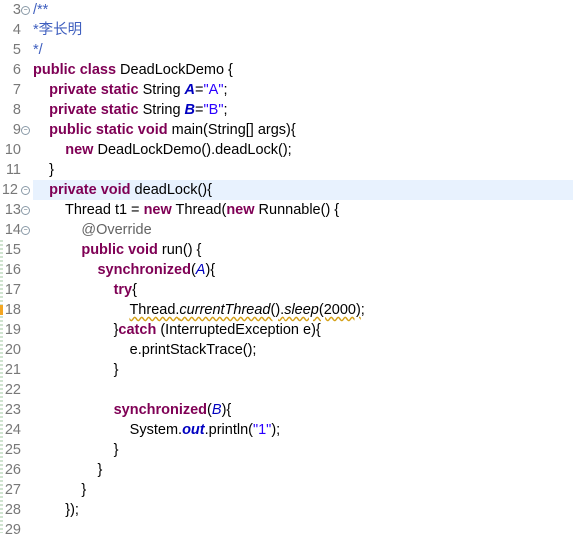  I want to click on code-text: private static String B="B";, so click(130, 110).